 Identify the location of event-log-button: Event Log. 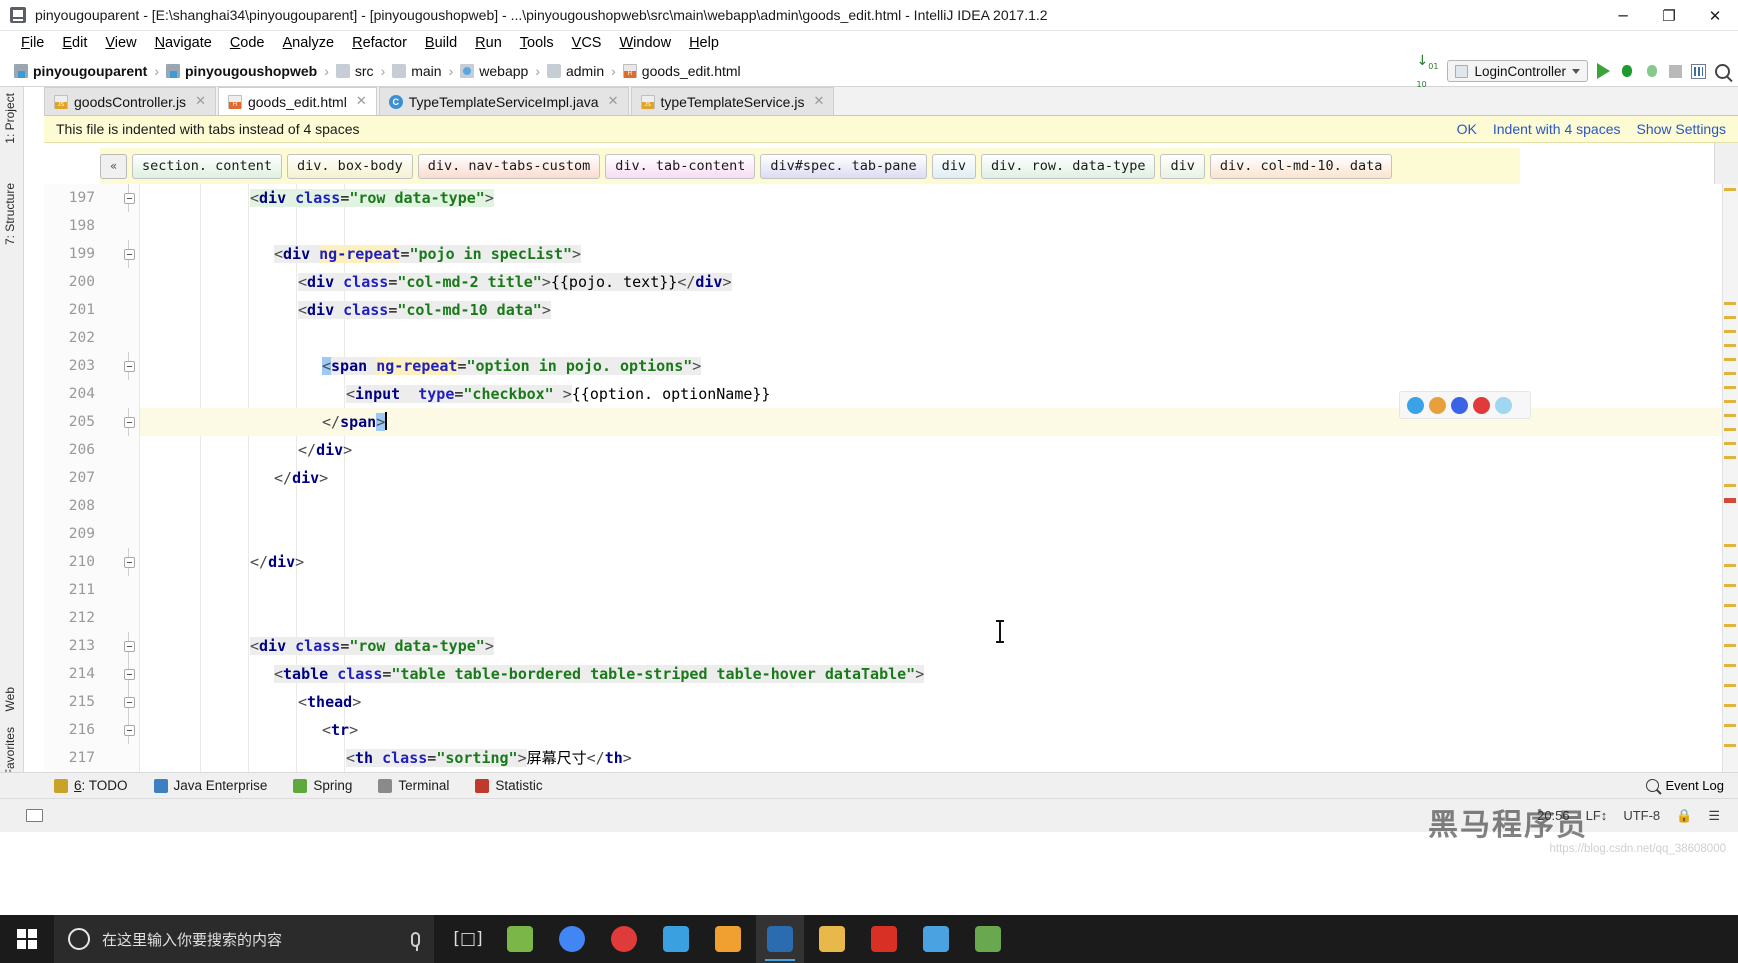
(1685, 785).